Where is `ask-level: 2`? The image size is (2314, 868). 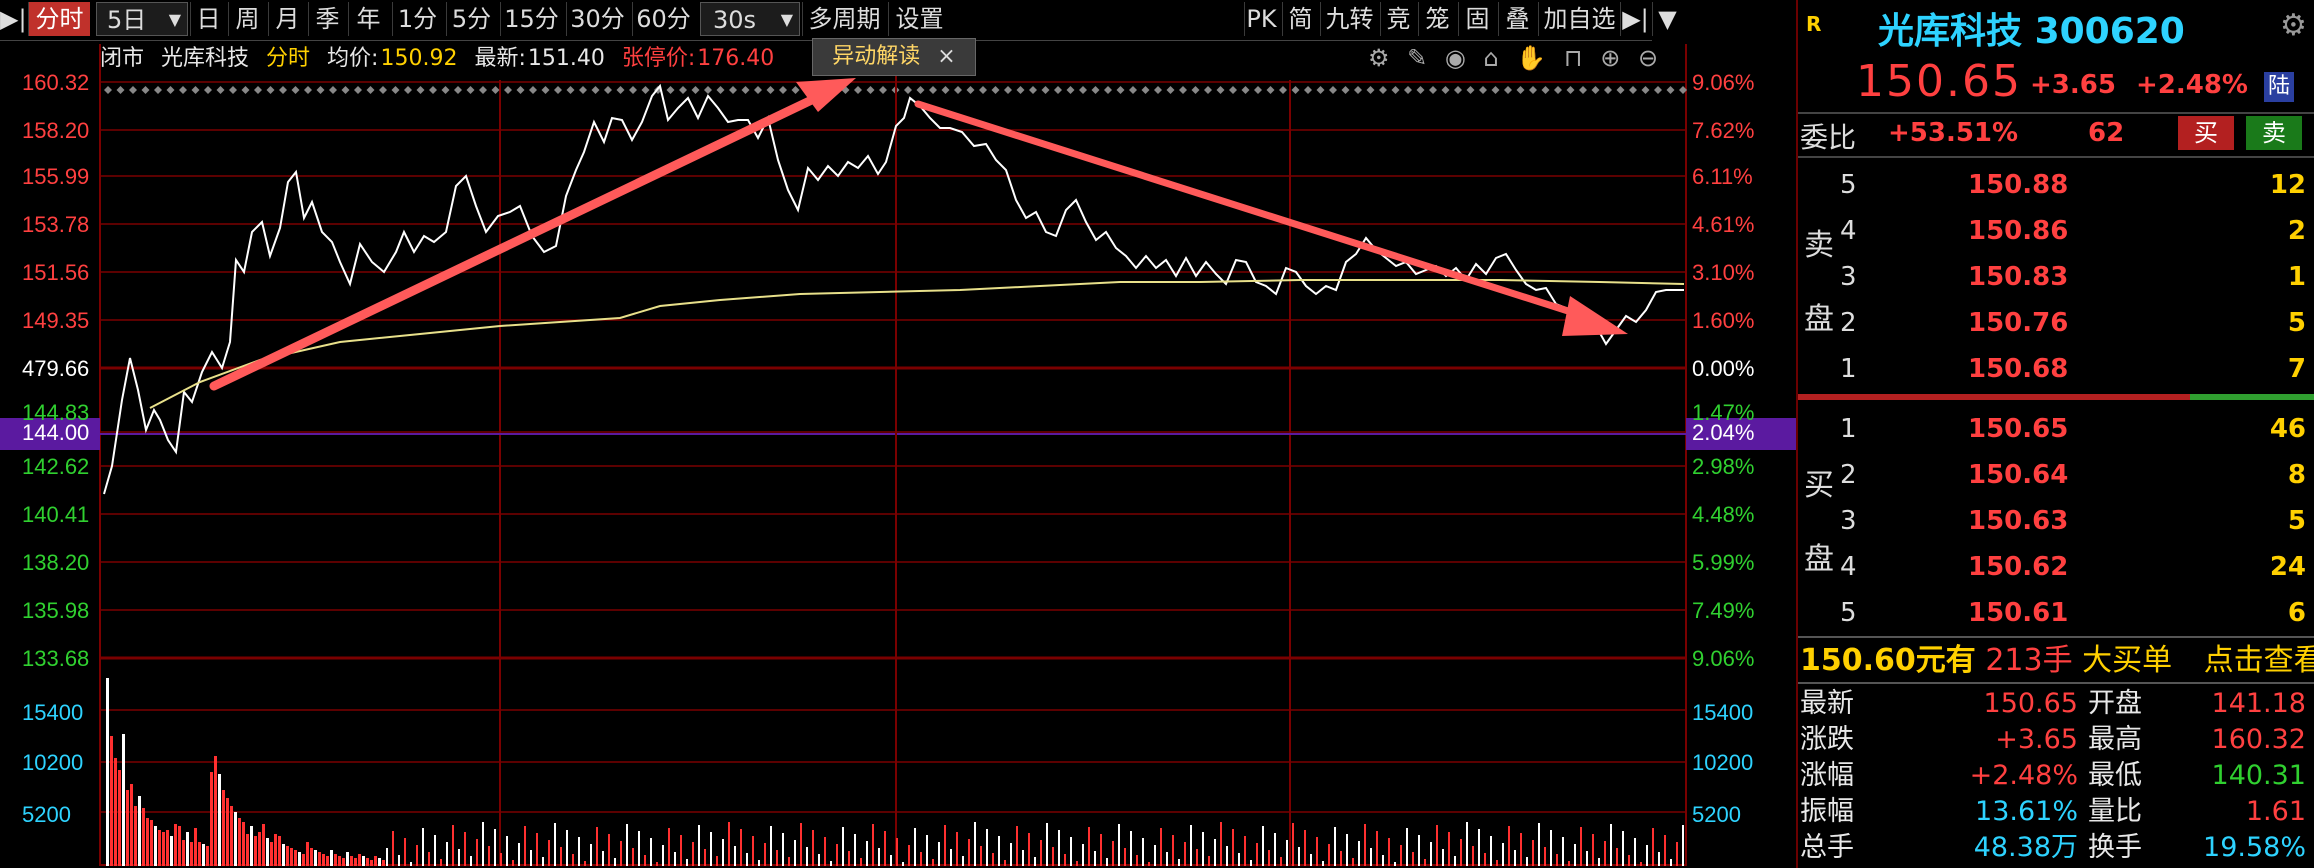 ask-level: 2 is located at coordinates (1848, 323).